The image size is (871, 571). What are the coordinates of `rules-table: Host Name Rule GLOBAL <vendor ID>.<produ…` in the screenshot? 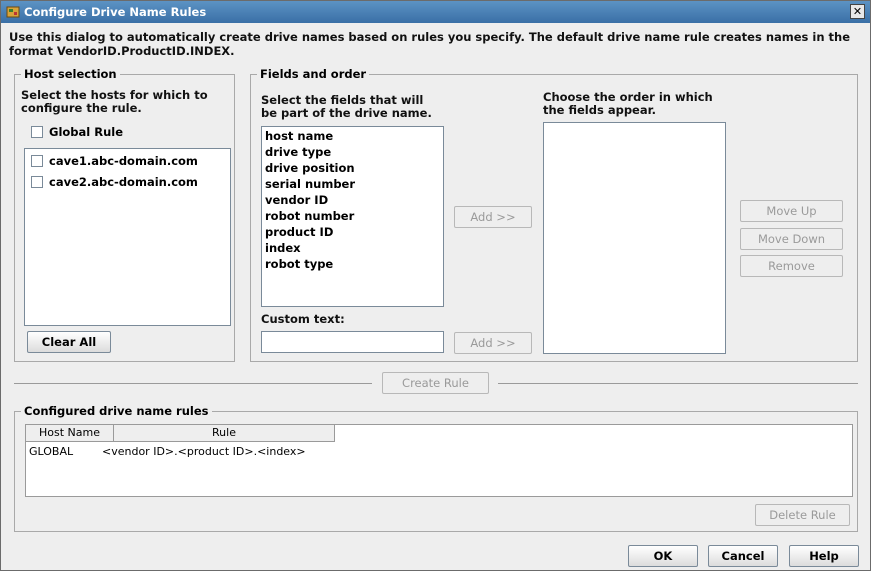 It's located at (439, 460).